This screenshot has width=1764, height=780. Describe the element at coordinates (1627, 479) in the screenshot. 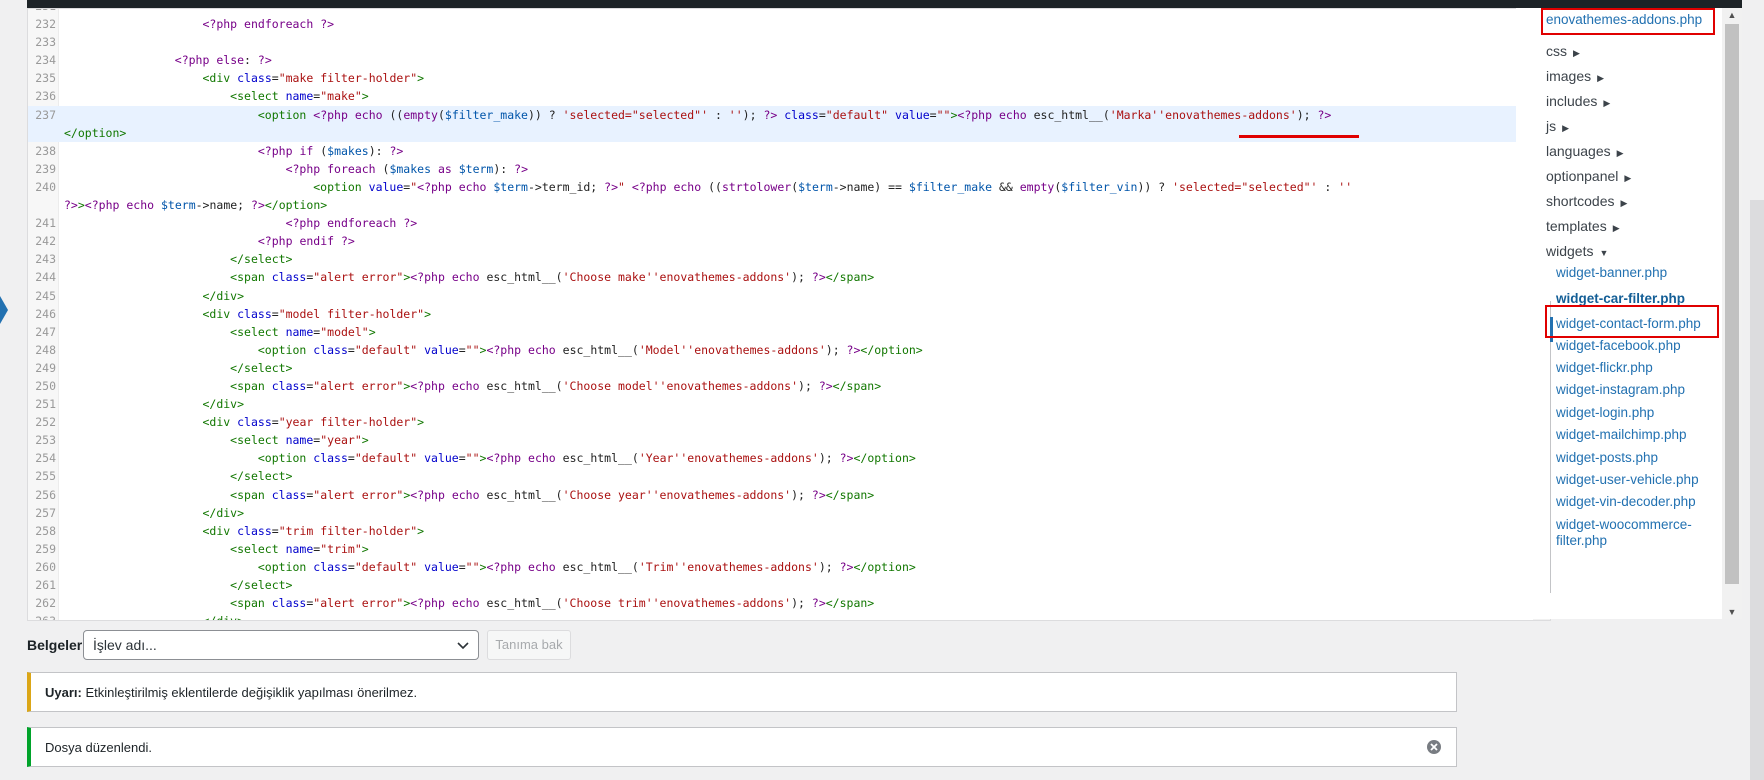

I see `tree-file-link: widget-user-vehicle.php` at that location.